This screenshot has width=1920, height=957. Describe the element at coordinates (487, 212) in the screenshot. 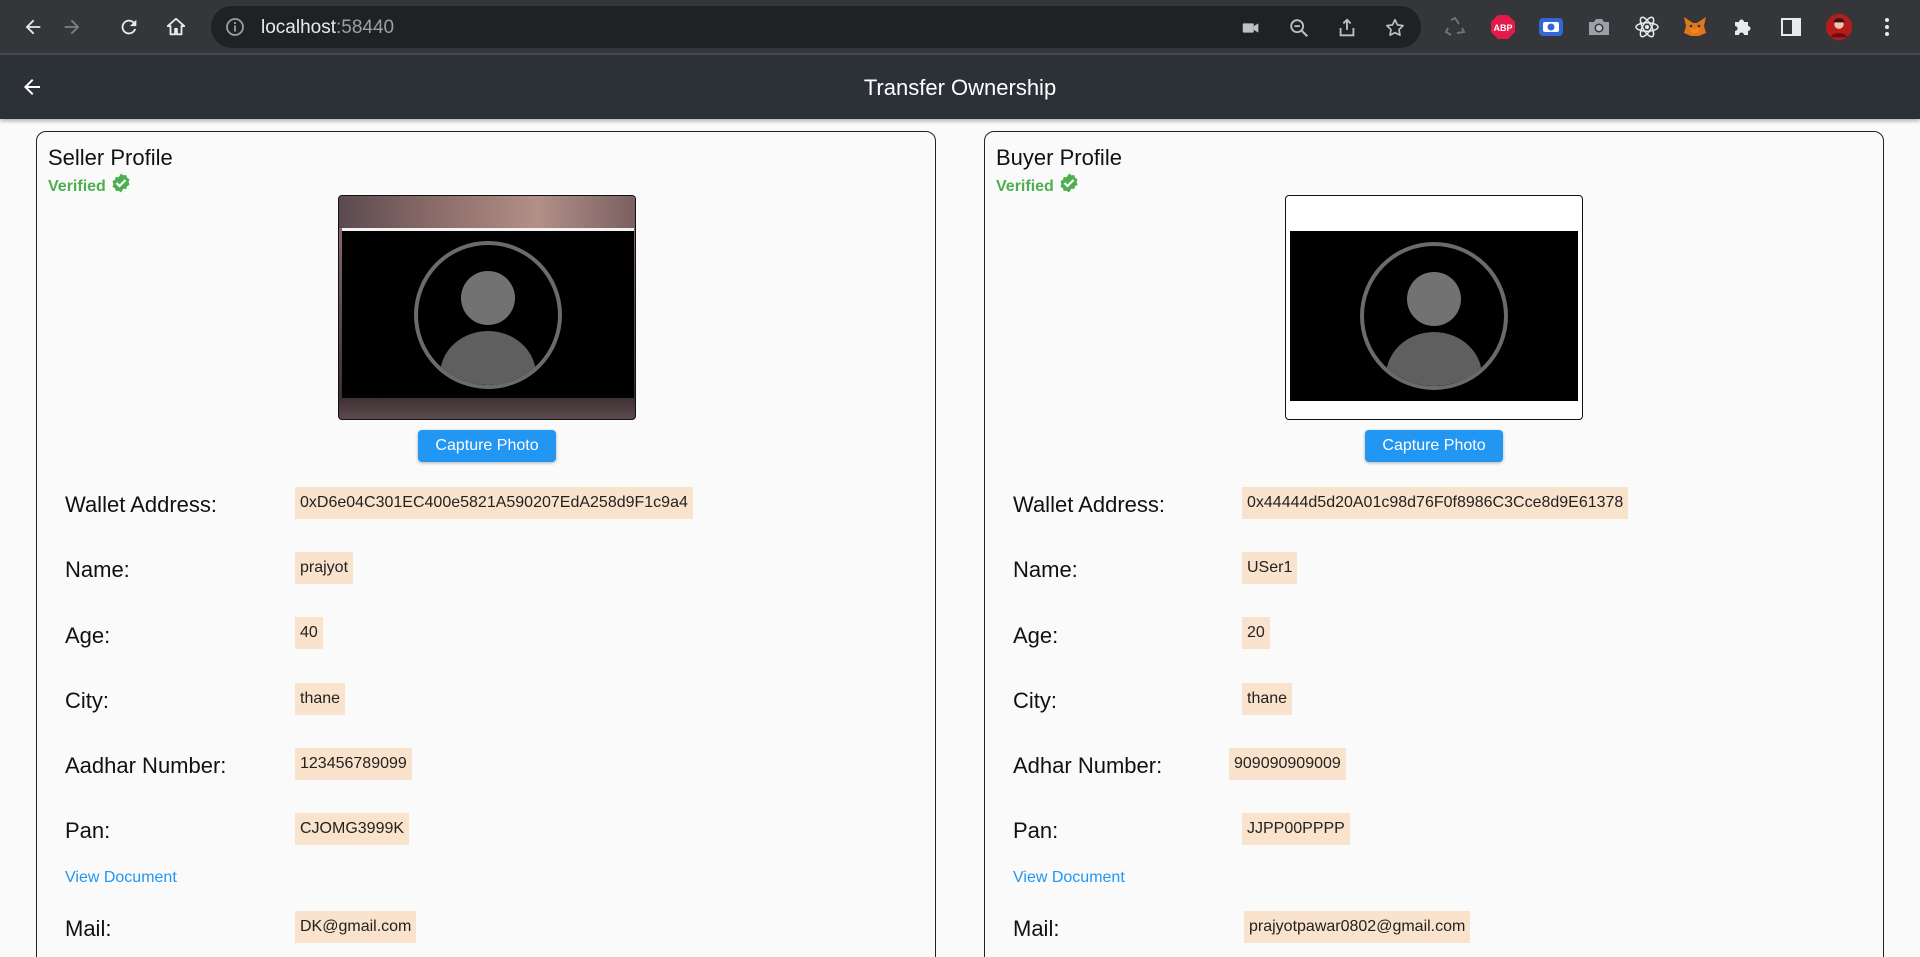

I see `camera-feed-strip` at that location.